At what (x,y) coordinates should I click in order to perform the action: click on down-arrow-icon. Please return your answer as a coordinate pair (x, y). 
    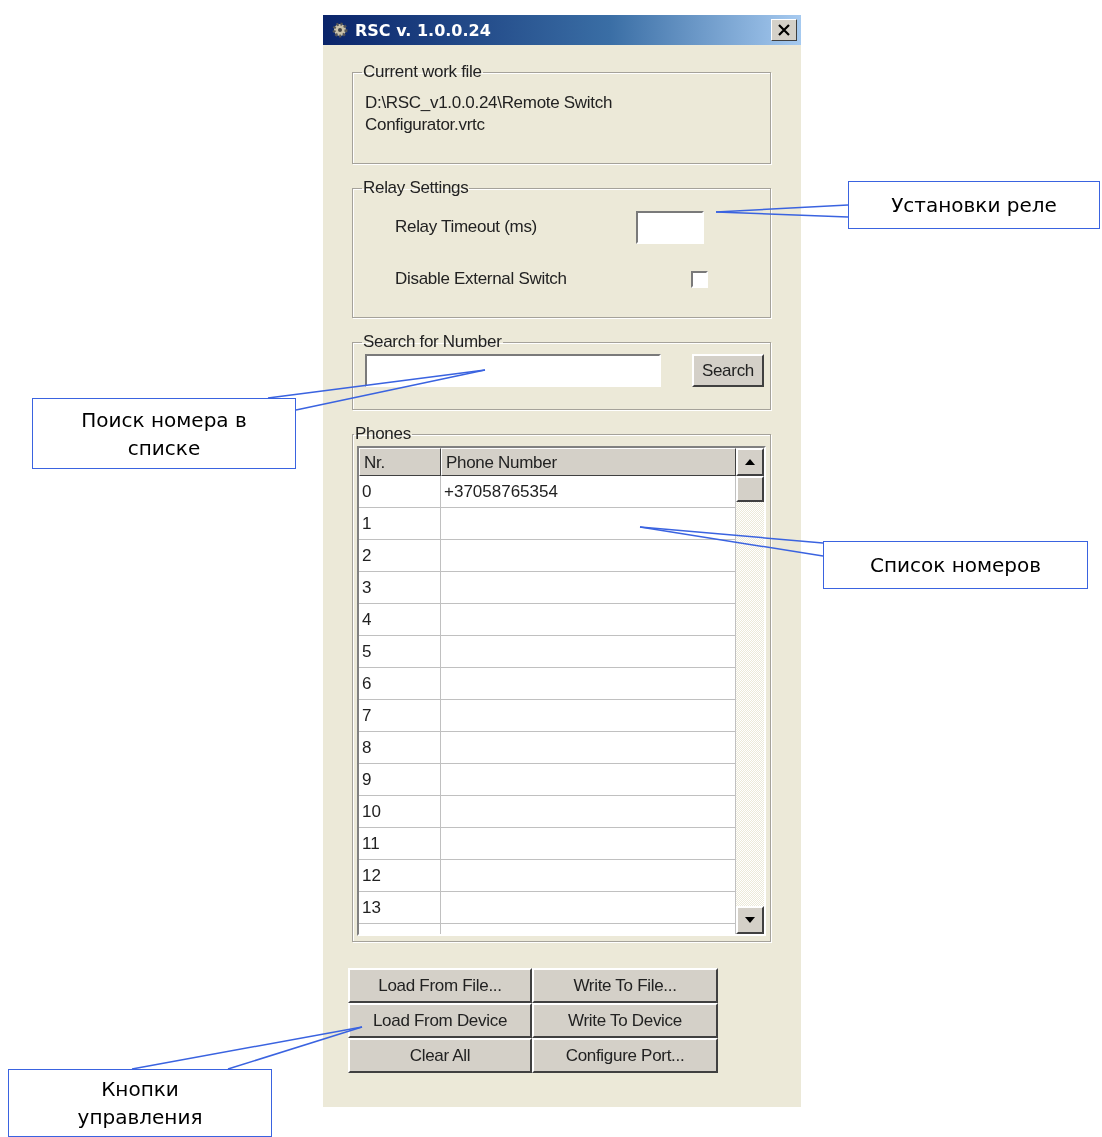
    Looking at the image, I should click on (750, 920).